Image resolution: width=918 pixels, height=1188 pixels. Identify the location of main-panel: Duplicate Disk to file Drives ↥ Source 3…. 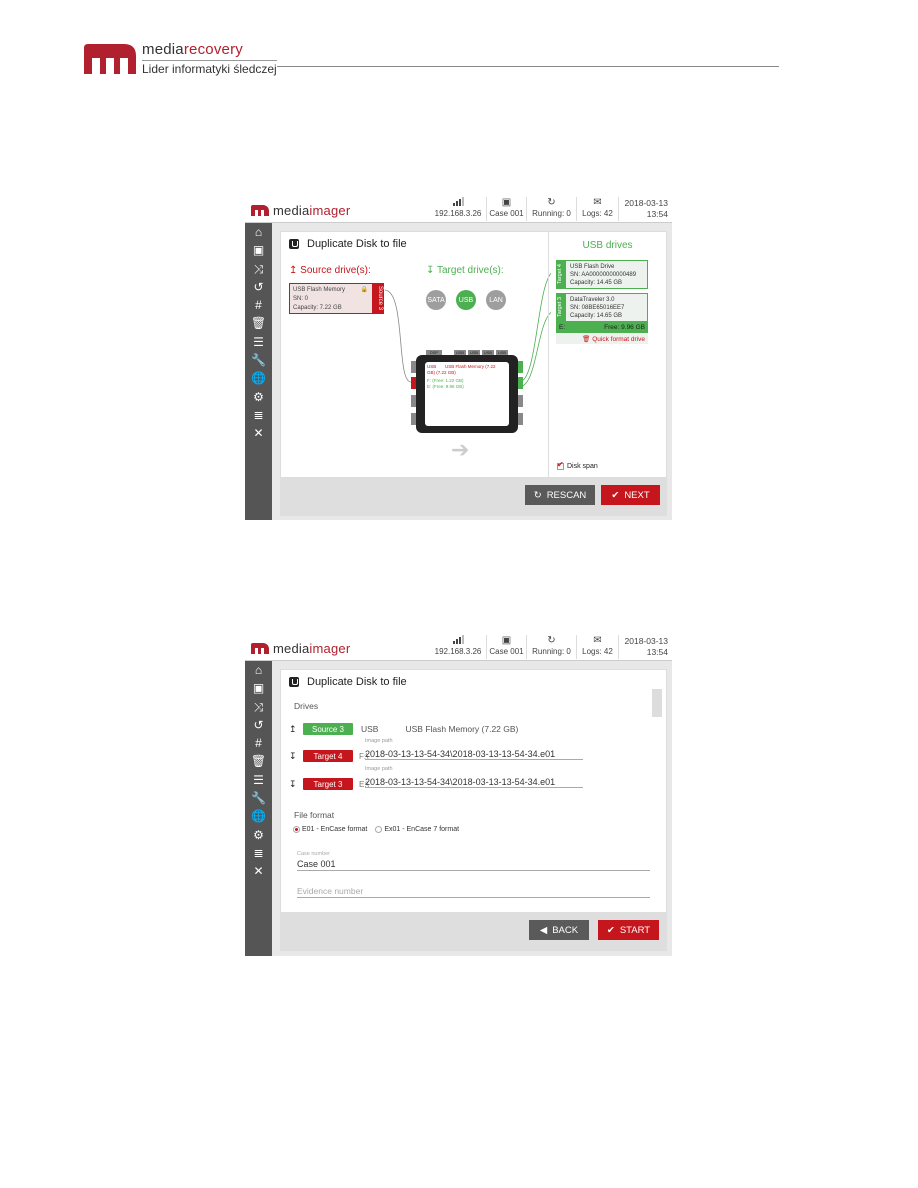
(473, 791).